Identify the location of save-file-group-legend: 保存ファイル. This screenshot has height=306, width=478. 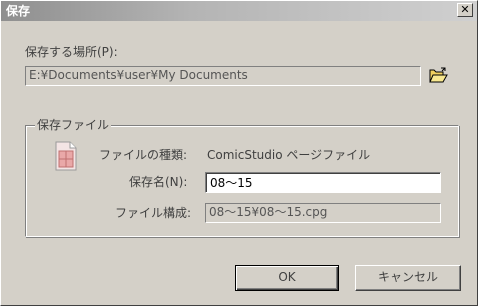
(73, 125).